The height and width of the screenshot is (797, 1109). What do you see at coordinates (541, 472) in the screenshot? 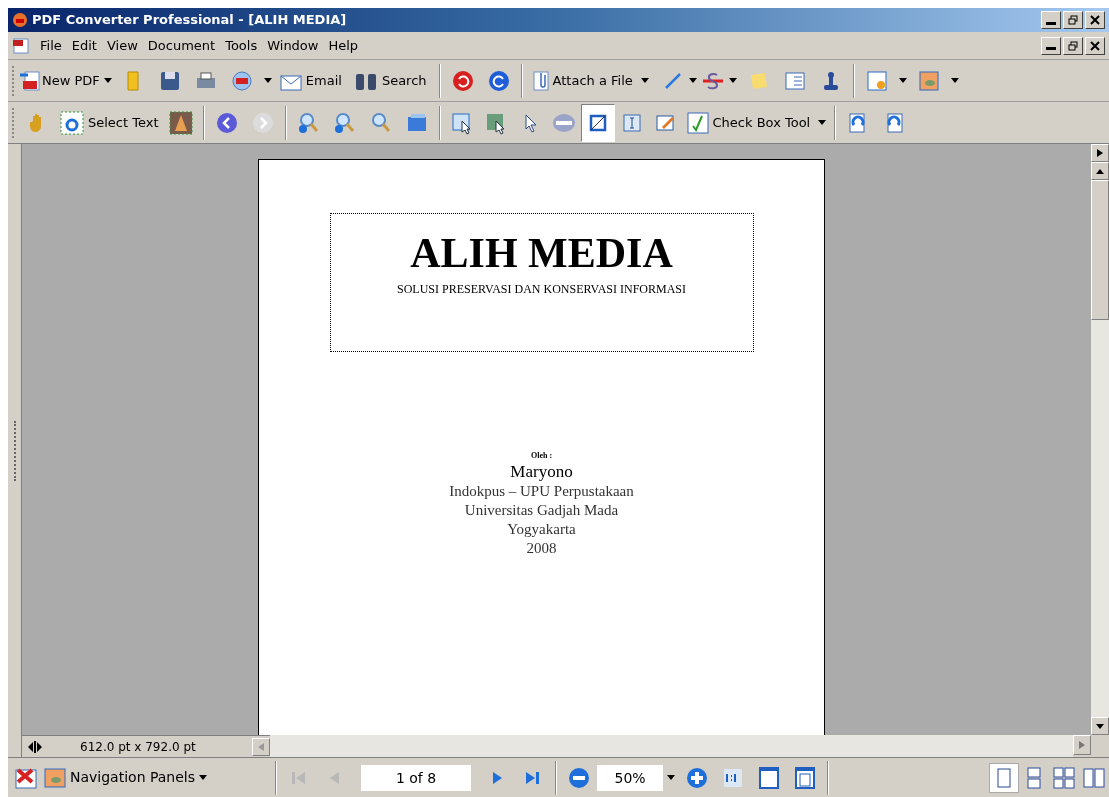
I see `author-info: Maryono` at bounding box center [541, 472].